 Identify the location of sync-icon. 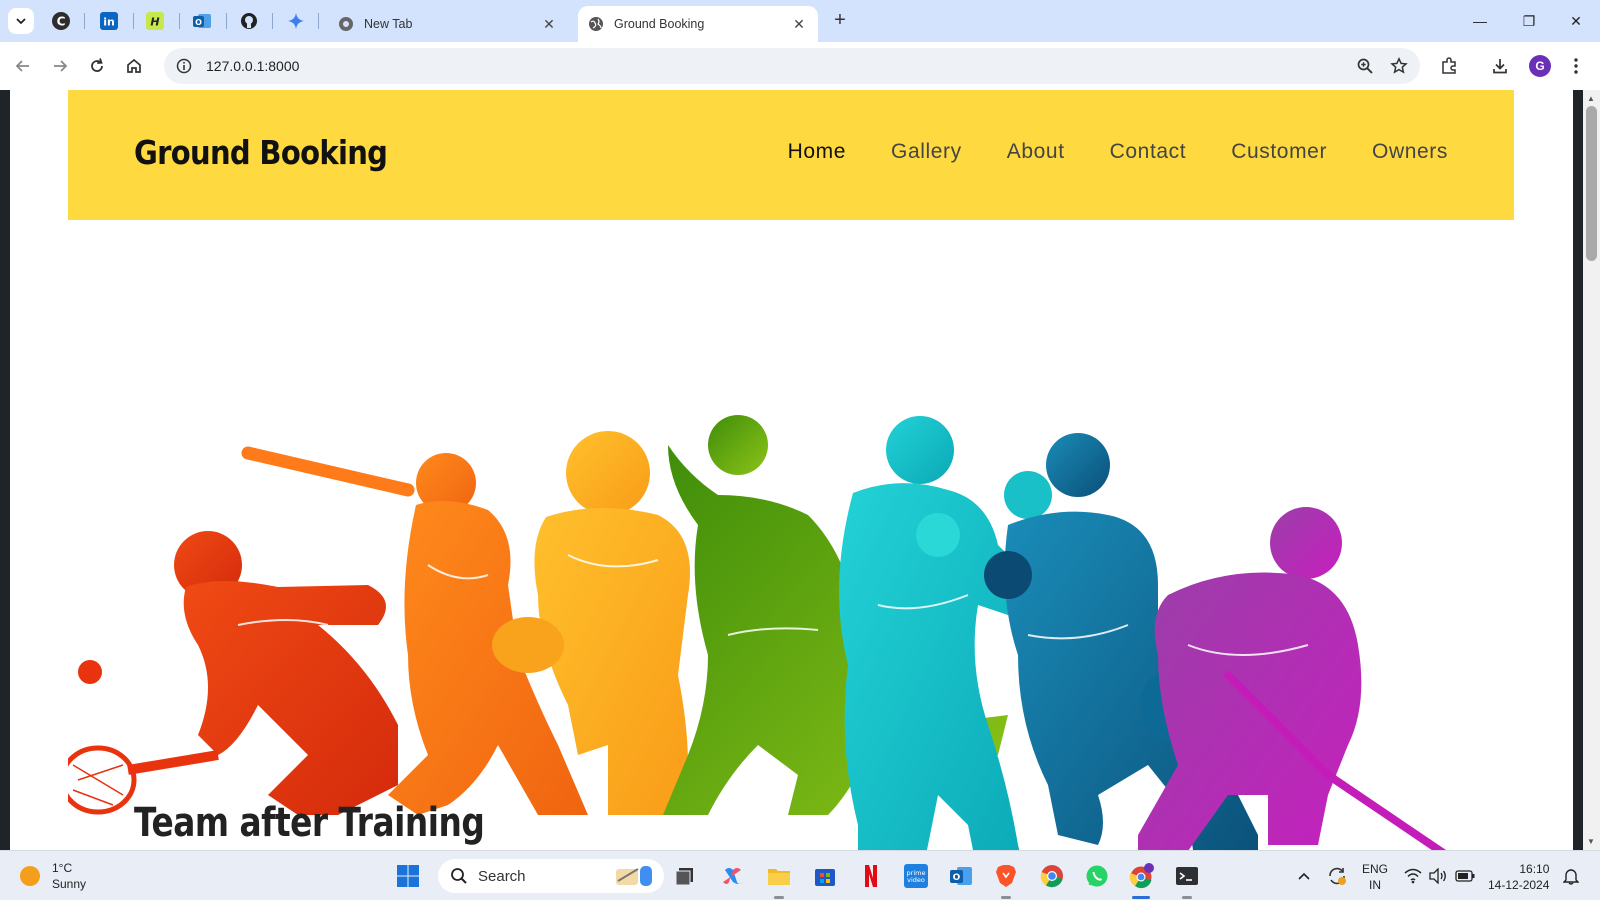
(1337, 876).